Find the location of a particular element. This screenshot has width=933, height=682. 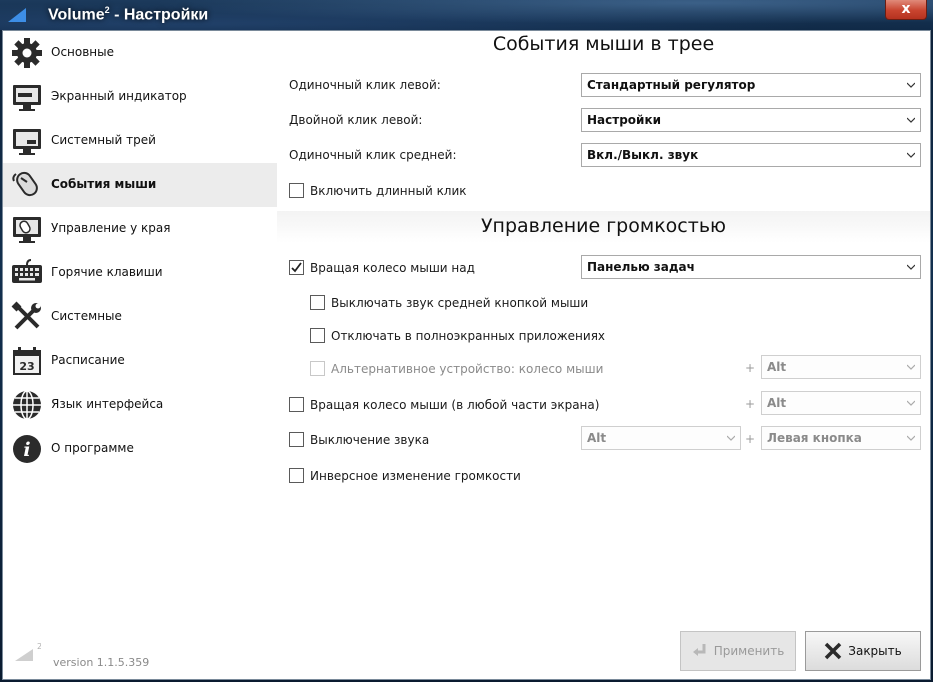

sidebar-item-mouse-events: События мыши is located at coordinates (140, 185).